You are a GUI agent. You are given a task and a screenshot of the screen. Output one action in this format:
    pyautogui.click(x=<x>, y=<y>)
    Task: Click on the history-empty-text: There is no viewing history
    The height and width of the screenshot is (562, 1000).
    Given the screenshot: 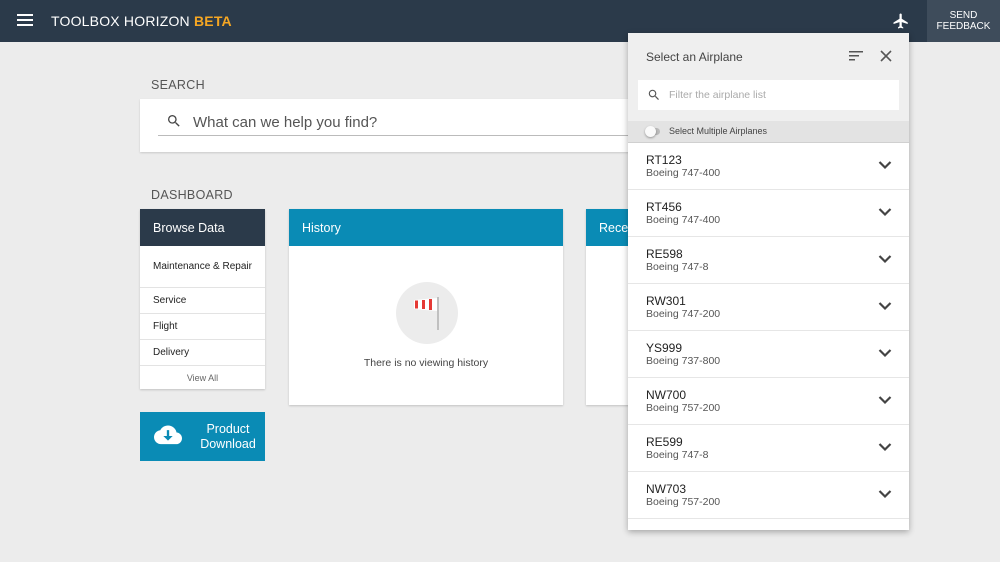 What is the action you would take?
    pyautogui.click(x=426, y=363)
    